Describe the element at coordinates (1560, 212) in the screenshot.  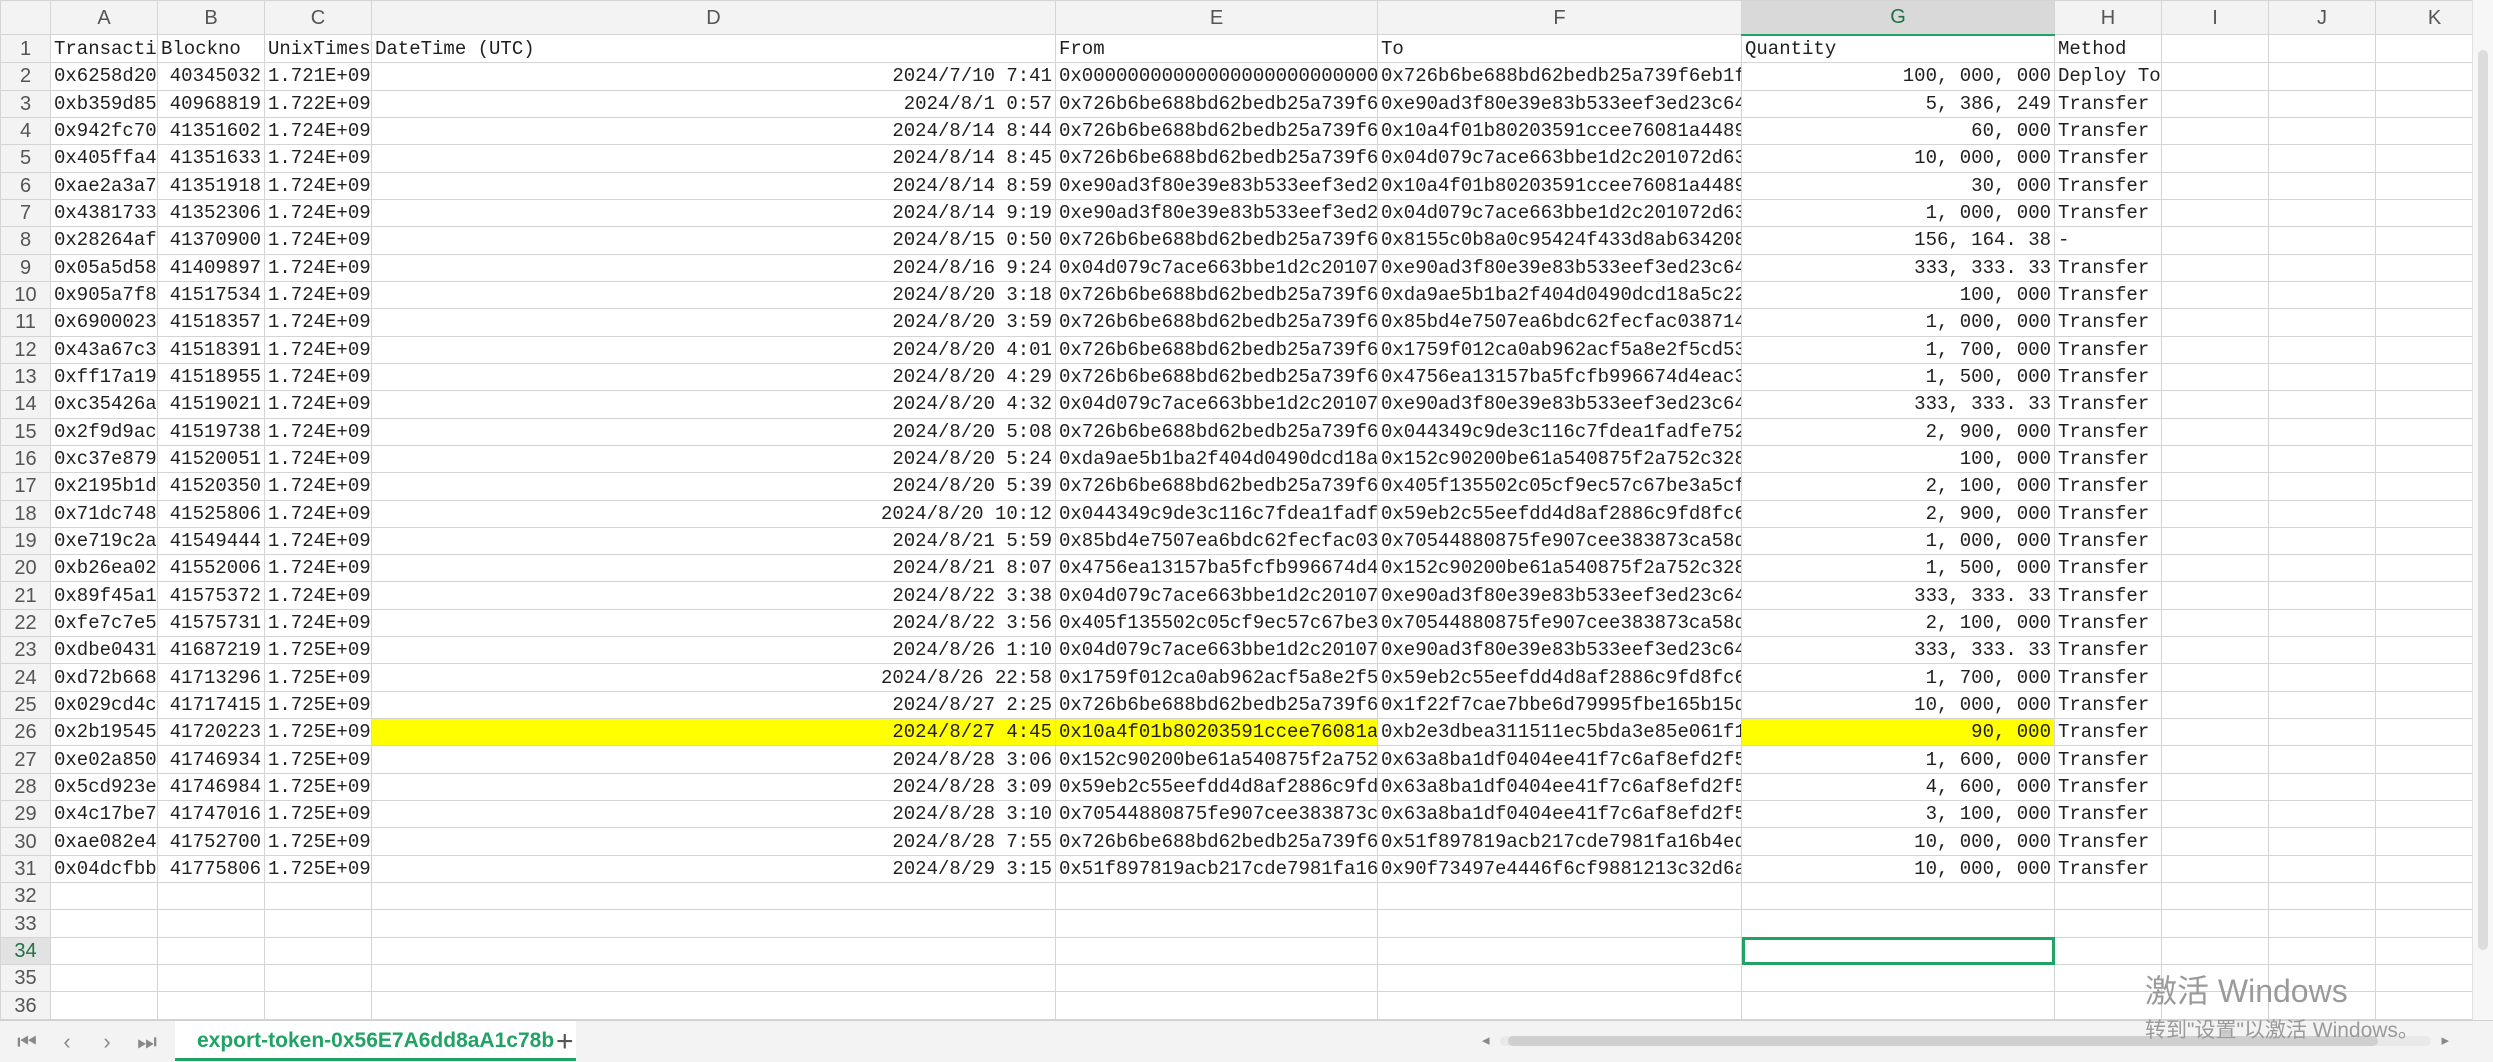
I see `cell: 0x04d079c7ace663bbe1d2c201072d63b` at that location.